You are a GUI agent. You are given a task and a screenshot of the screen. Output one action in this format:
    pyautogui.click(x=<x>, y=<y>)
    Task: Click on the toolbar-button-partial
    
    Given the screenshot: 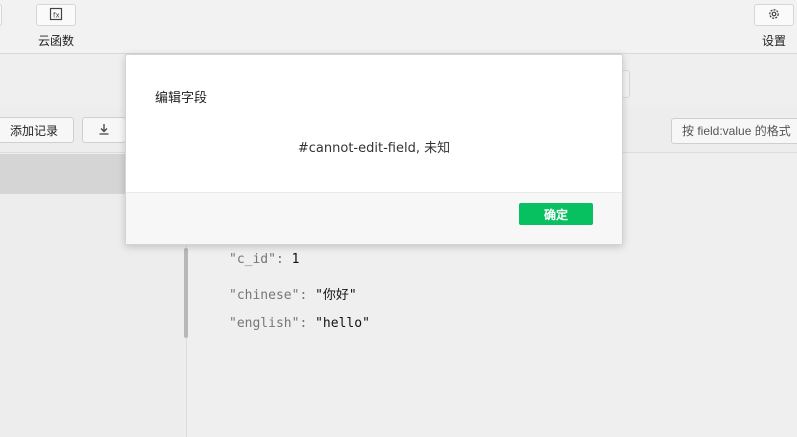 What is the action you would take?
    pyautogui.click(x=1, y=15)
    